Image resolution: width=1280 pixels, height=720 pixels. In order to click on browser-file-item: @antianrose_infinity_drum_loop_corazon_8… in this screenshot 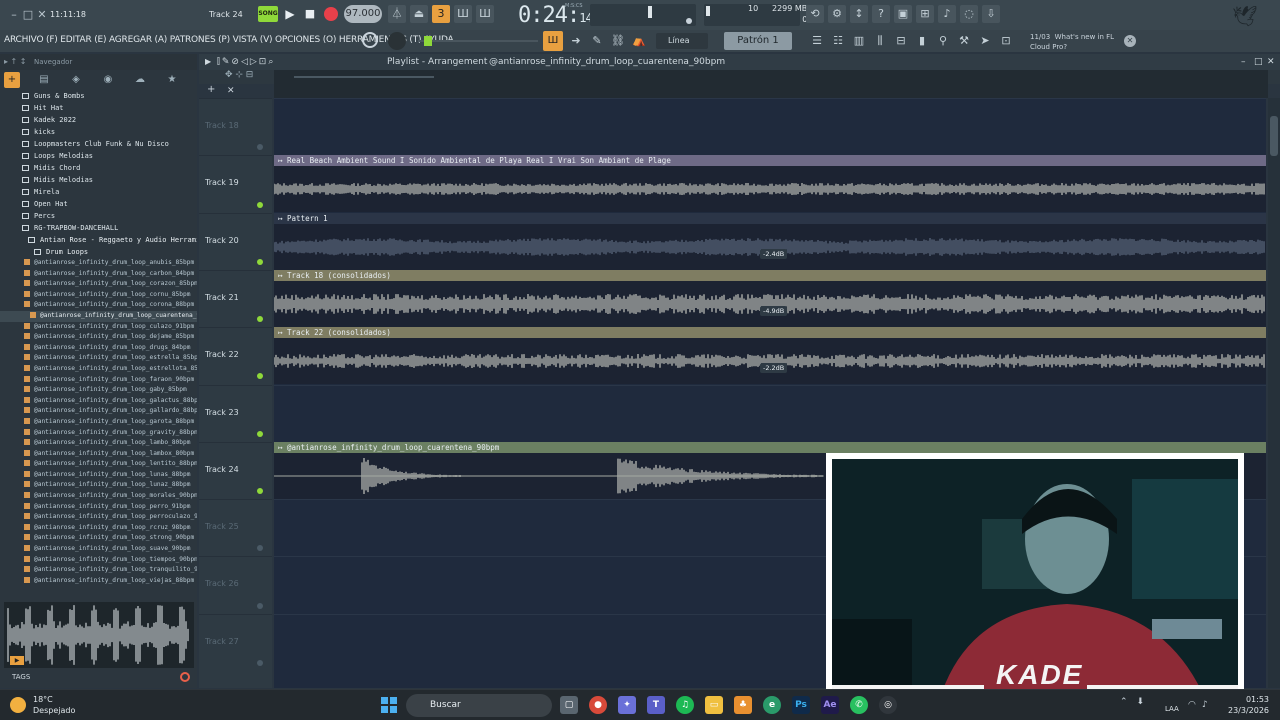, I will do `click(98, 284)`.